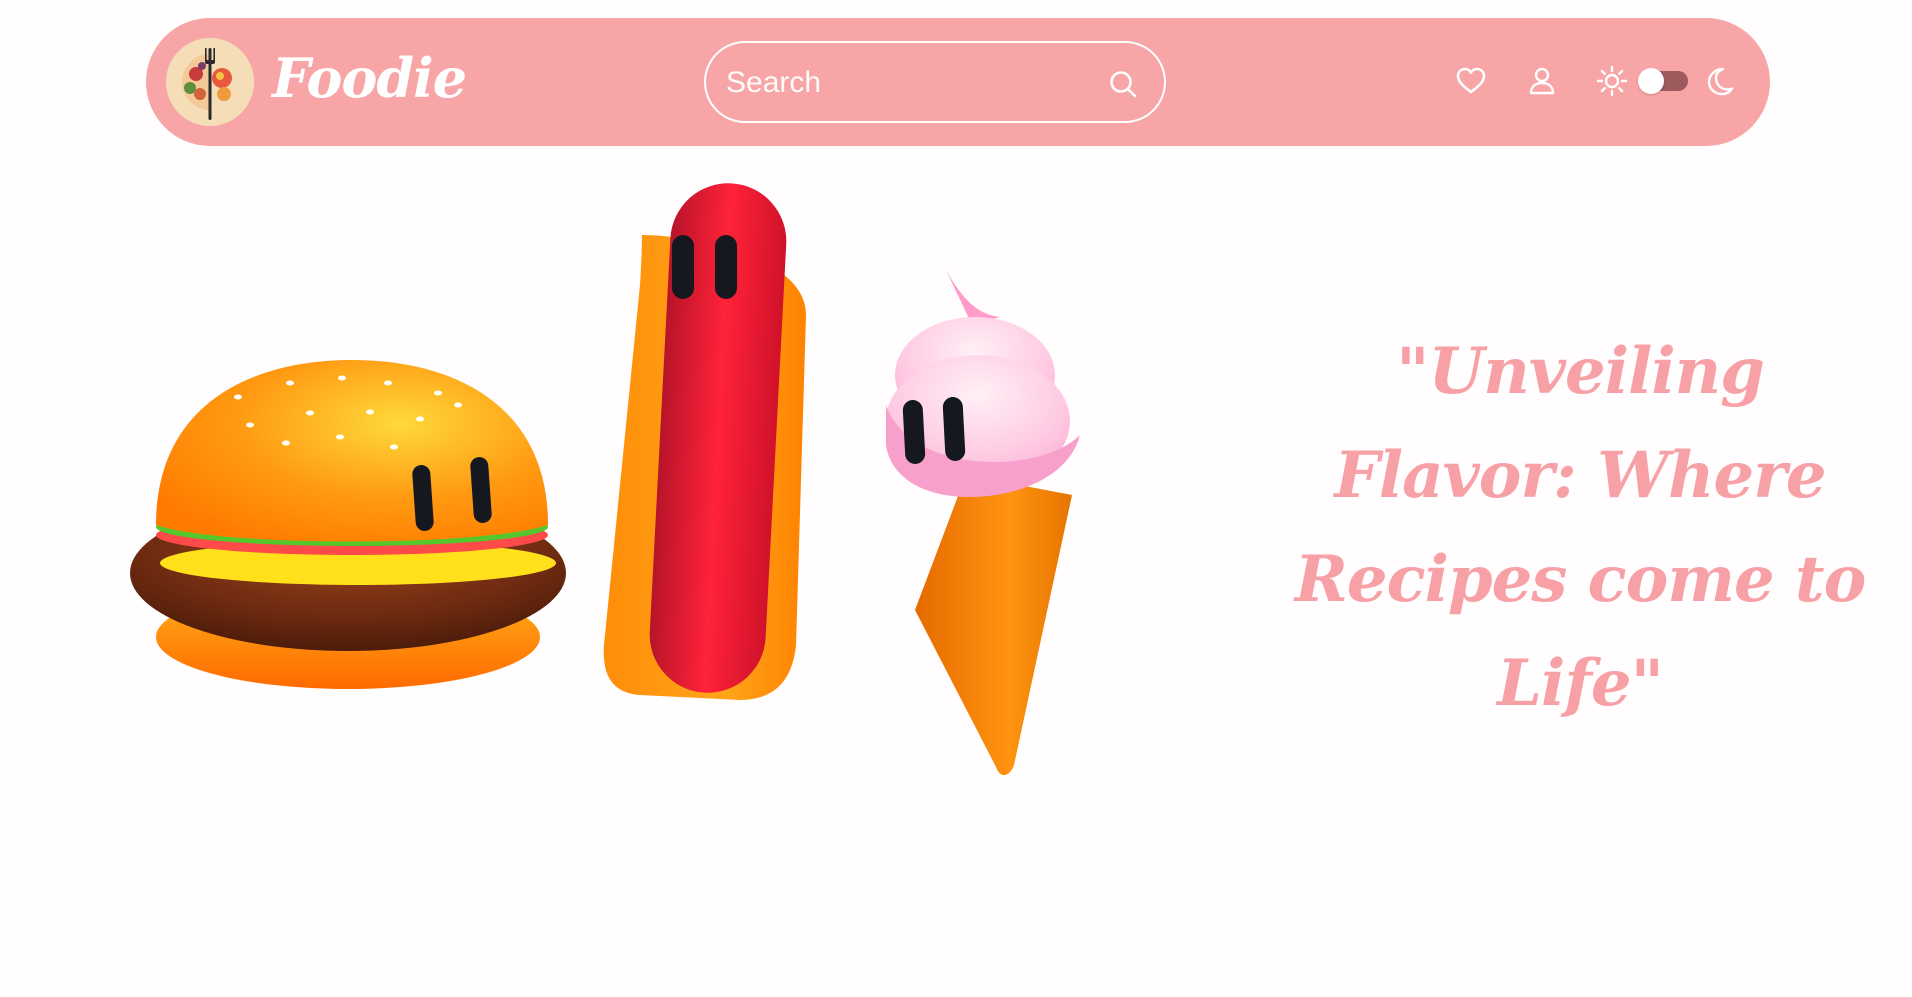 This screenshot has height=997, width=1912. Describe the element at coordinates (1612, 81) in the screenshot. I see `sun-icon` at that location.